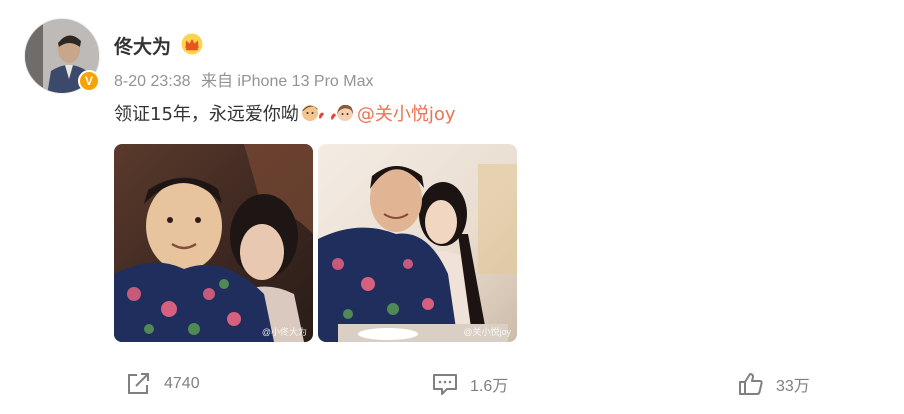 Image resolution: width=904 pixels, height=414 pixels. What do you see at coordinates (312, 113) in the screenshot?
I see `couple-emoji-icon` at bounding box center [312, 113].